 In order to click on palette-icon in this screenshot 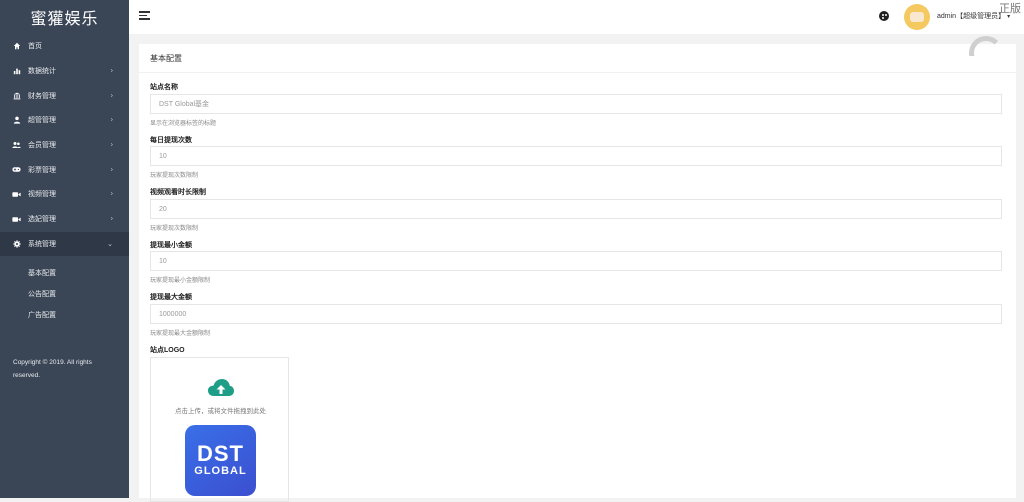, I will do `click(884, 16)`.